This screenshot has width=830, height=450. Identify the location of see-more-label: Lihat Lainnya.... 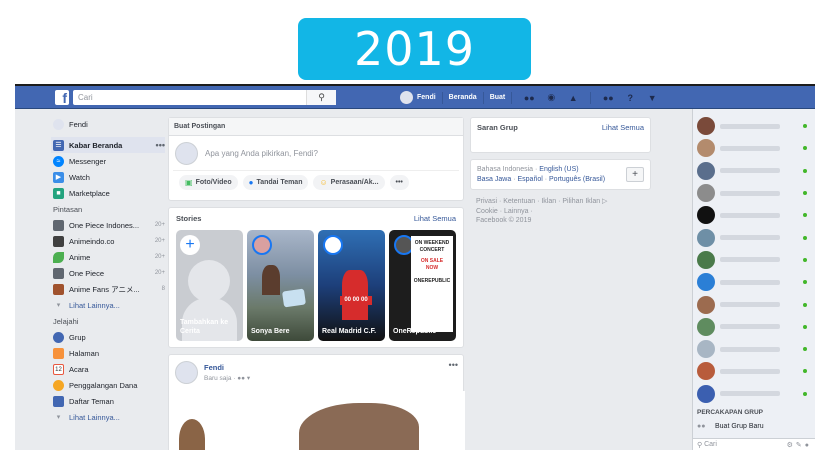
(94, 417).